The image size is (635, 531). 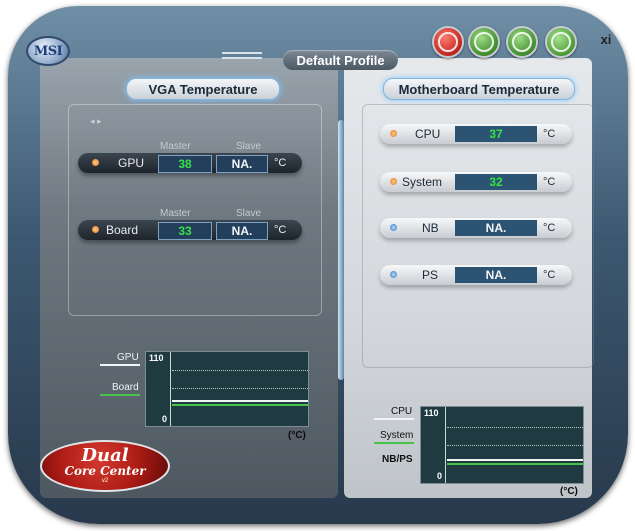 What do you see at coordinates (340, 60) in the screenshot?
I see `profile-selector: Default Profile` at bounding box center [340, 60].